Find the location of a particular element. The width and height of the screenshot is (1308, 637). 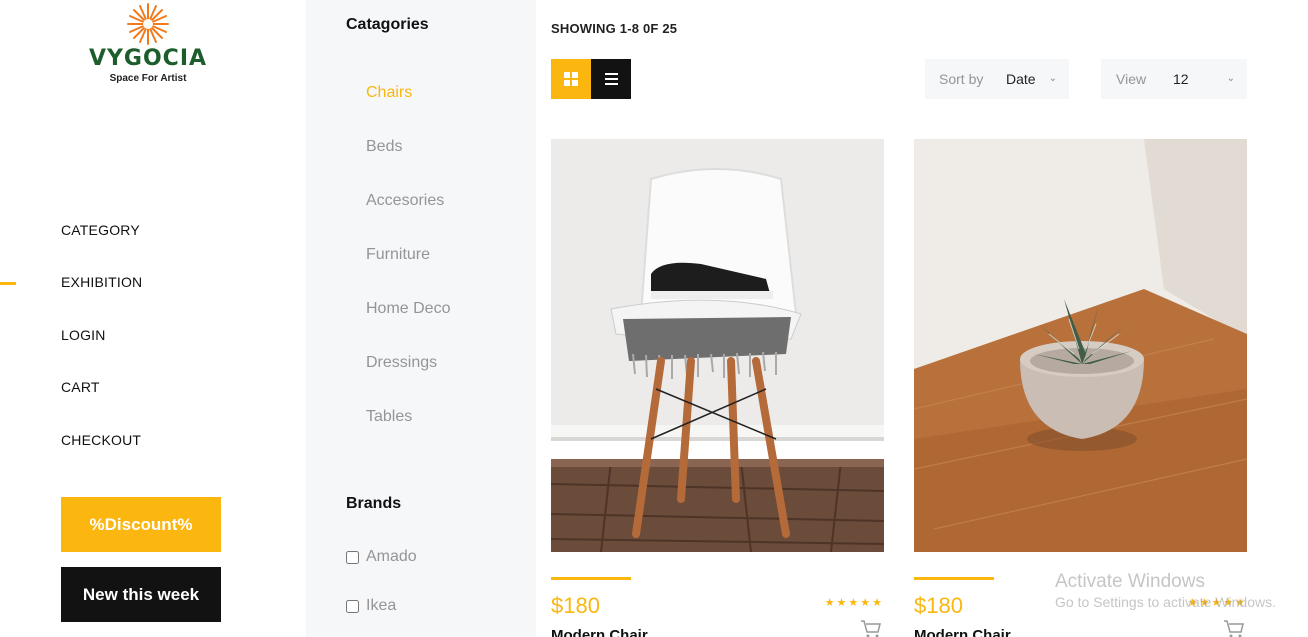

category-item-chairs: Chairs is located at coordinates (389, 93).